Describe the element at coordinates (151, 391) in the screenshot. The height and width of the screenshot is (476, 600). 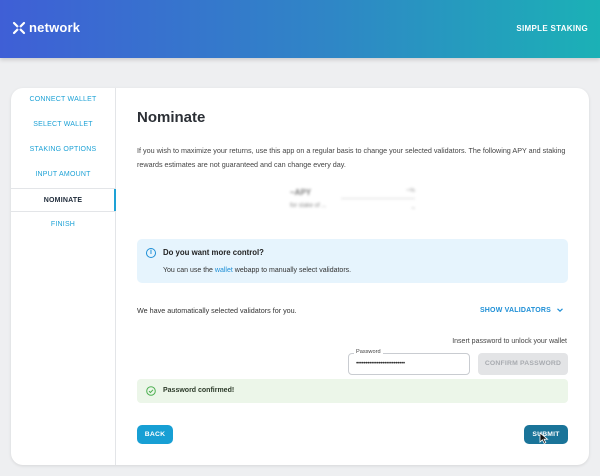
I see `check-circle-icon` at that location.